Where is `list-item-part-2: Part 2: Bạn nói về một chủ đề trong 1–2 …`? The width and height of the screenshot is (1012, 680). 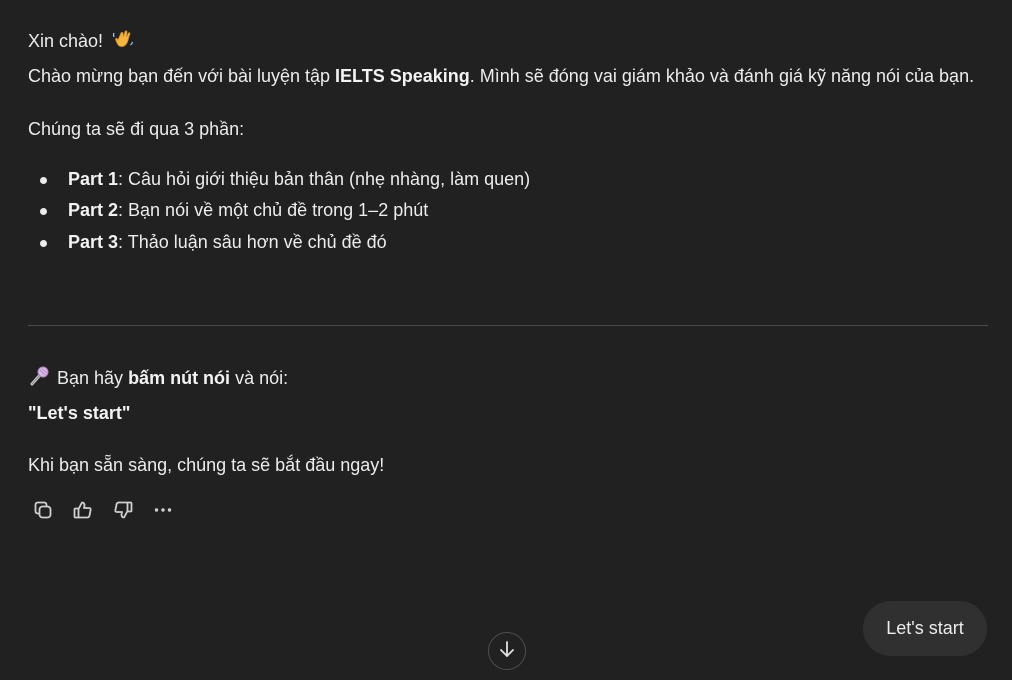
list-item-part-2: Part 2: Bạn nói về một chủ đề trong 1–2 … is located at coordinates (514, 211).